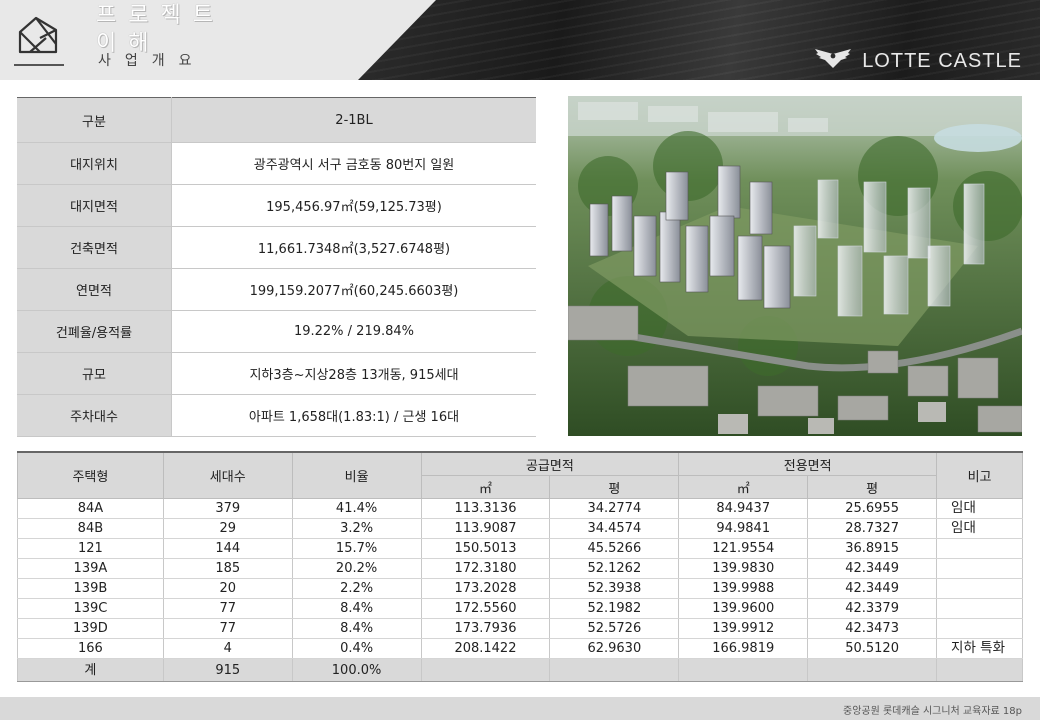 The image size is (1040, 720). What do you see at coordinates (872, 508) in the screenshot?
I see `cell-excl-pyeong: 25.6955` at bounding box center [872, 508].